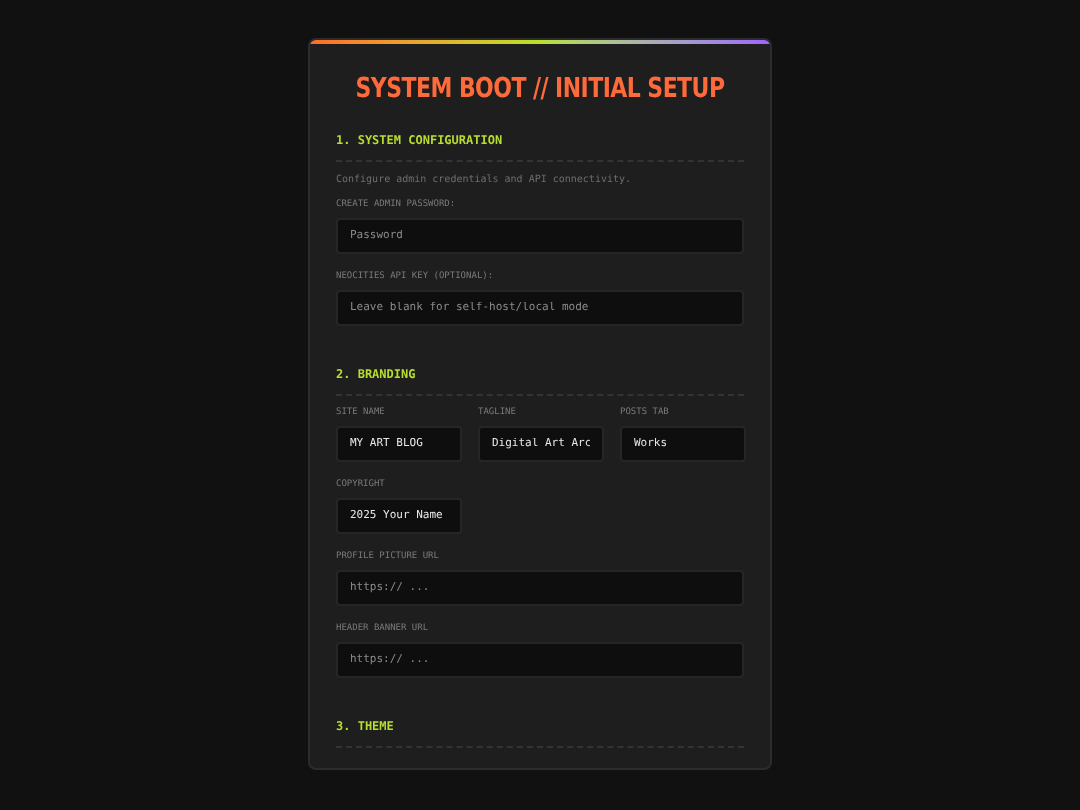  I want to click on page-title: SYSTEM BOOT // INITIAL SETUP, so click(540, 89).